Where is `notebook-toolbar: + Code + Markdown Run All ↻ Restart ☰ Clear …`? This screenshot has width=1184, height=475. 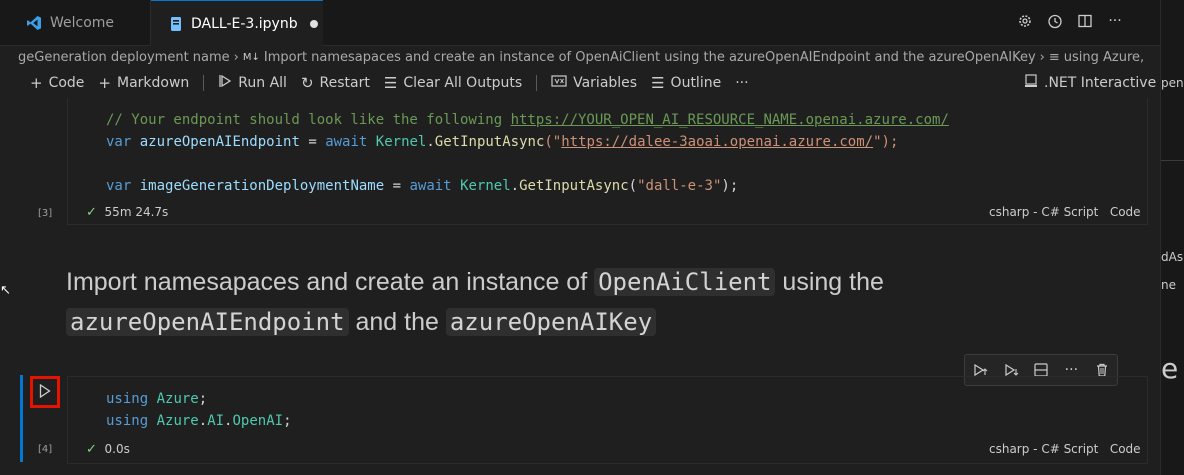
notebook-toolbar: + Code + Markdown Run All ↻ Restart ☰ Clear … is located at coordinates (580, 83).